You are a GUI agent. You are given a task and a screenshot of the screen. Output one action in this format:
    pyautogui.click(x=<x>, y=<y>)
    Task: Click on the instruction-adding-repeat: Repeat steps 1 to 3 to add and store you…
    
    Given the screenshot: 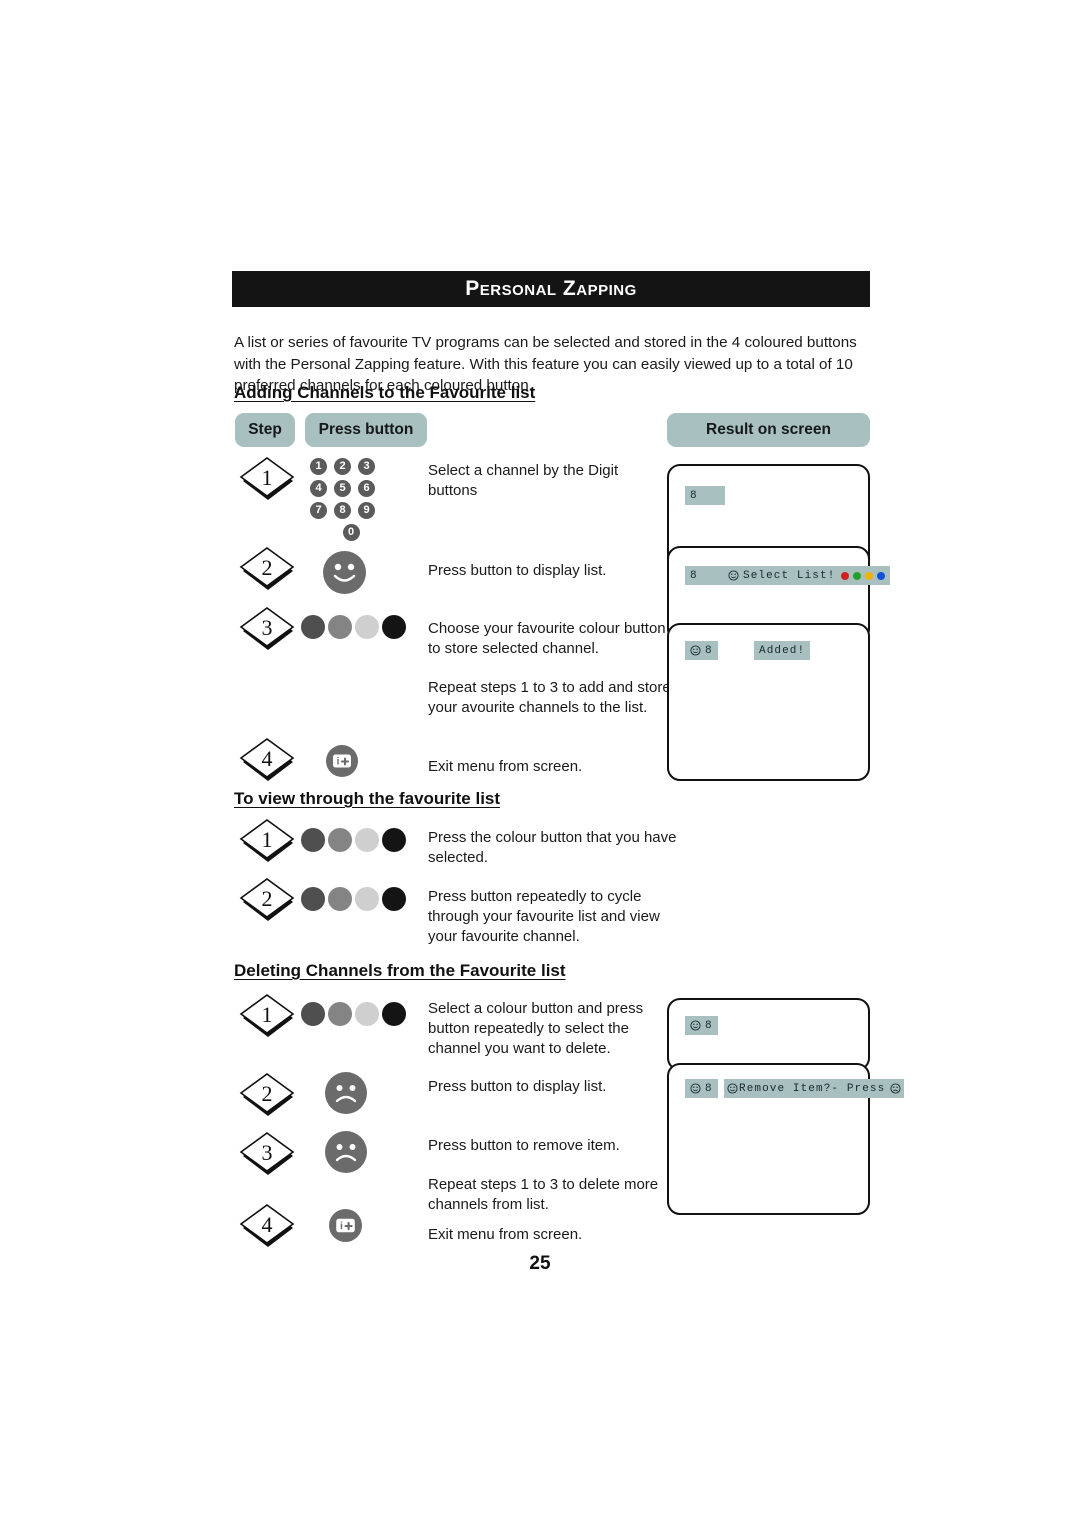 What is the action you would take?
    pyautogui.click(x=549, y=697)
    